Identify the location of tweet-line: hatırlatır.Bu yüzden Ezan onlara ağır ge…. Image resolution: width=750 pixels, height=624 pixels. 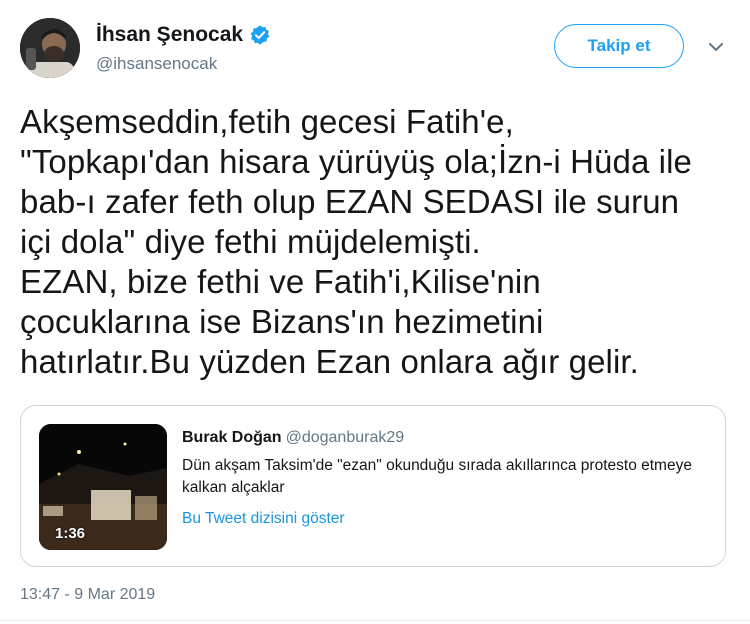
(329, 361).